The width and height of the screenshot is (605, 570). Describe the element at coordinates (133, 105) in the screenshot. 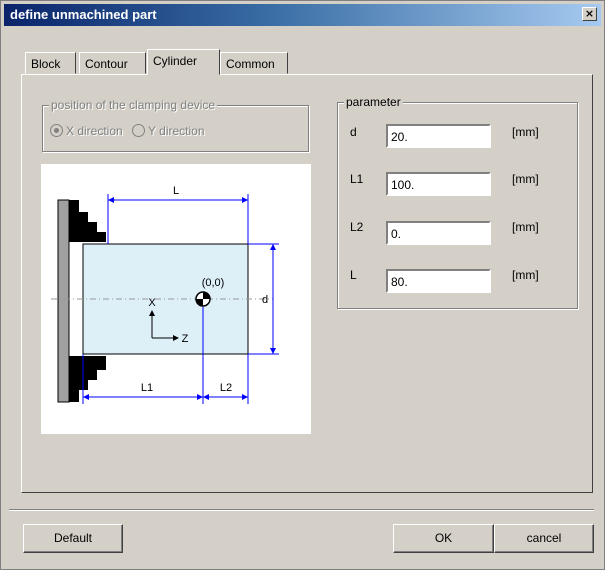

I see `clamping-legend: position of the clamping device` at that location.